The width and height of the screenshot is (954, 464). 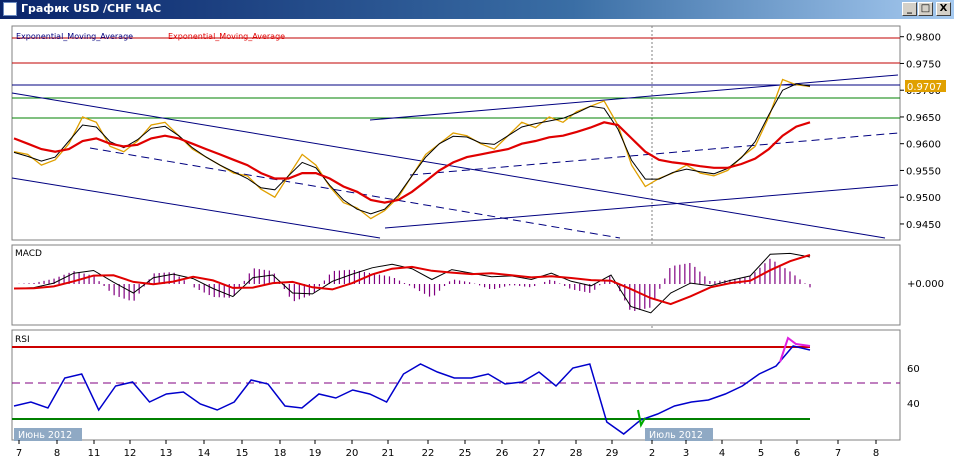 What do you see at coordinates (913, 369) in the screenshot?
I see `rsi-tick-60: 60` at bounding box center [913, 369].